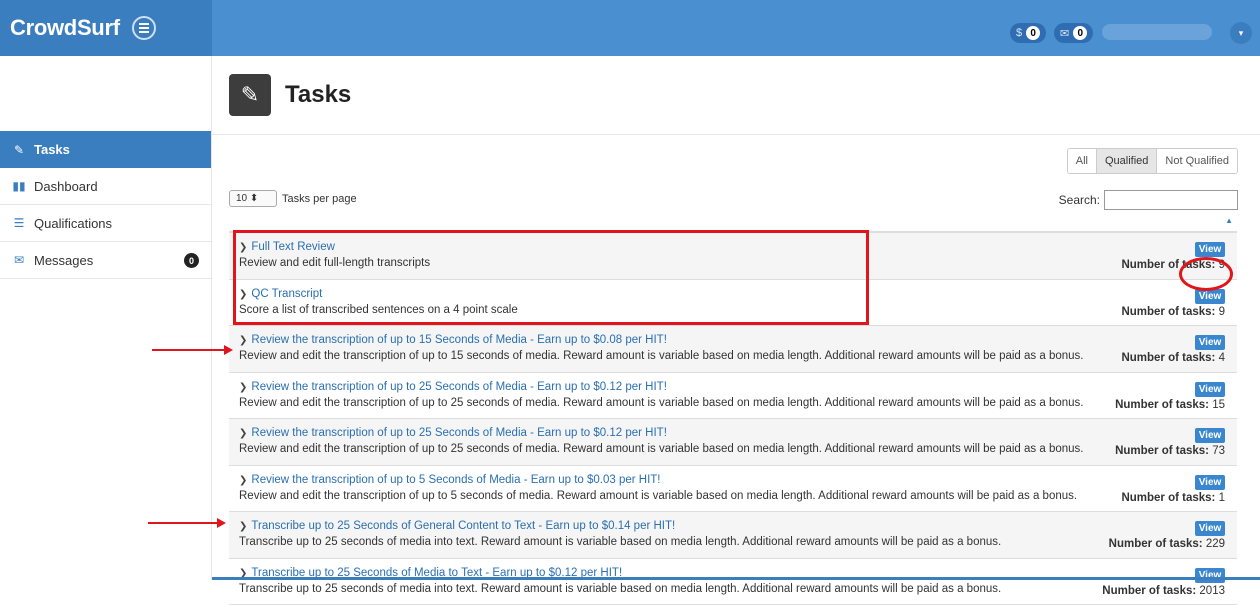 The height and width of the screenshot is (605, 1260). What do you see at coordinates (319, 199) in the screenshot?
I see `per-page-label: Tasks per page` at bounding box center [319, 199].